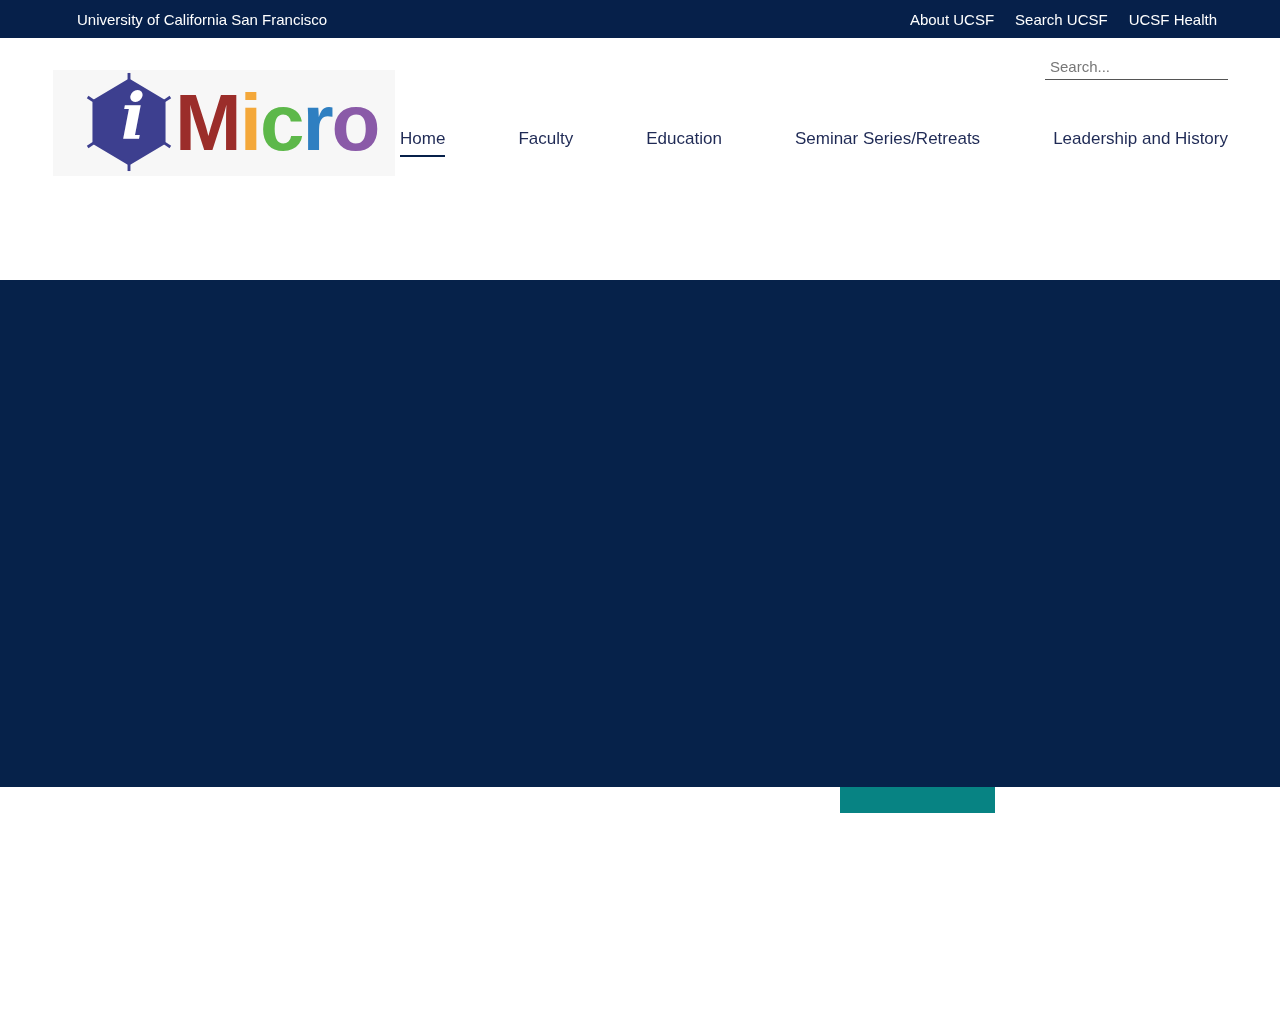  I want to click on logo: i Micro, so click(224, 123).